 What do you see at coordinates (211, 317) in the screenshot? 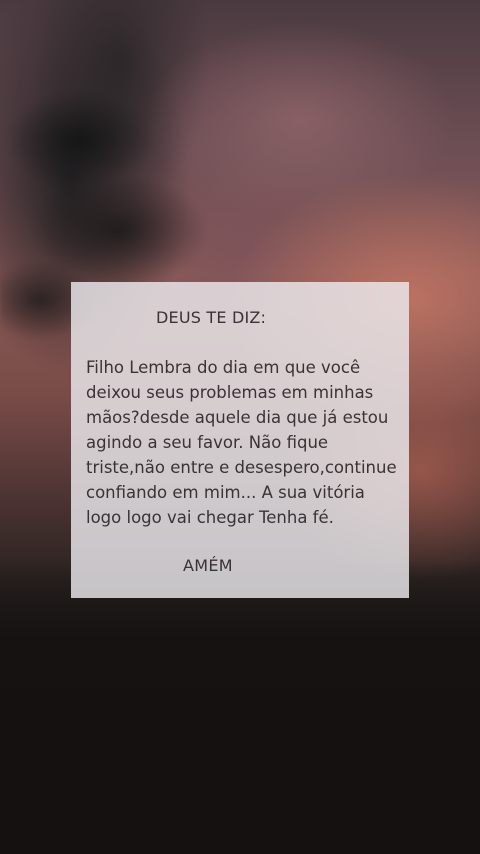
I see `card-title: DEUS TE DIZ:` at bounding box center [211, 317].